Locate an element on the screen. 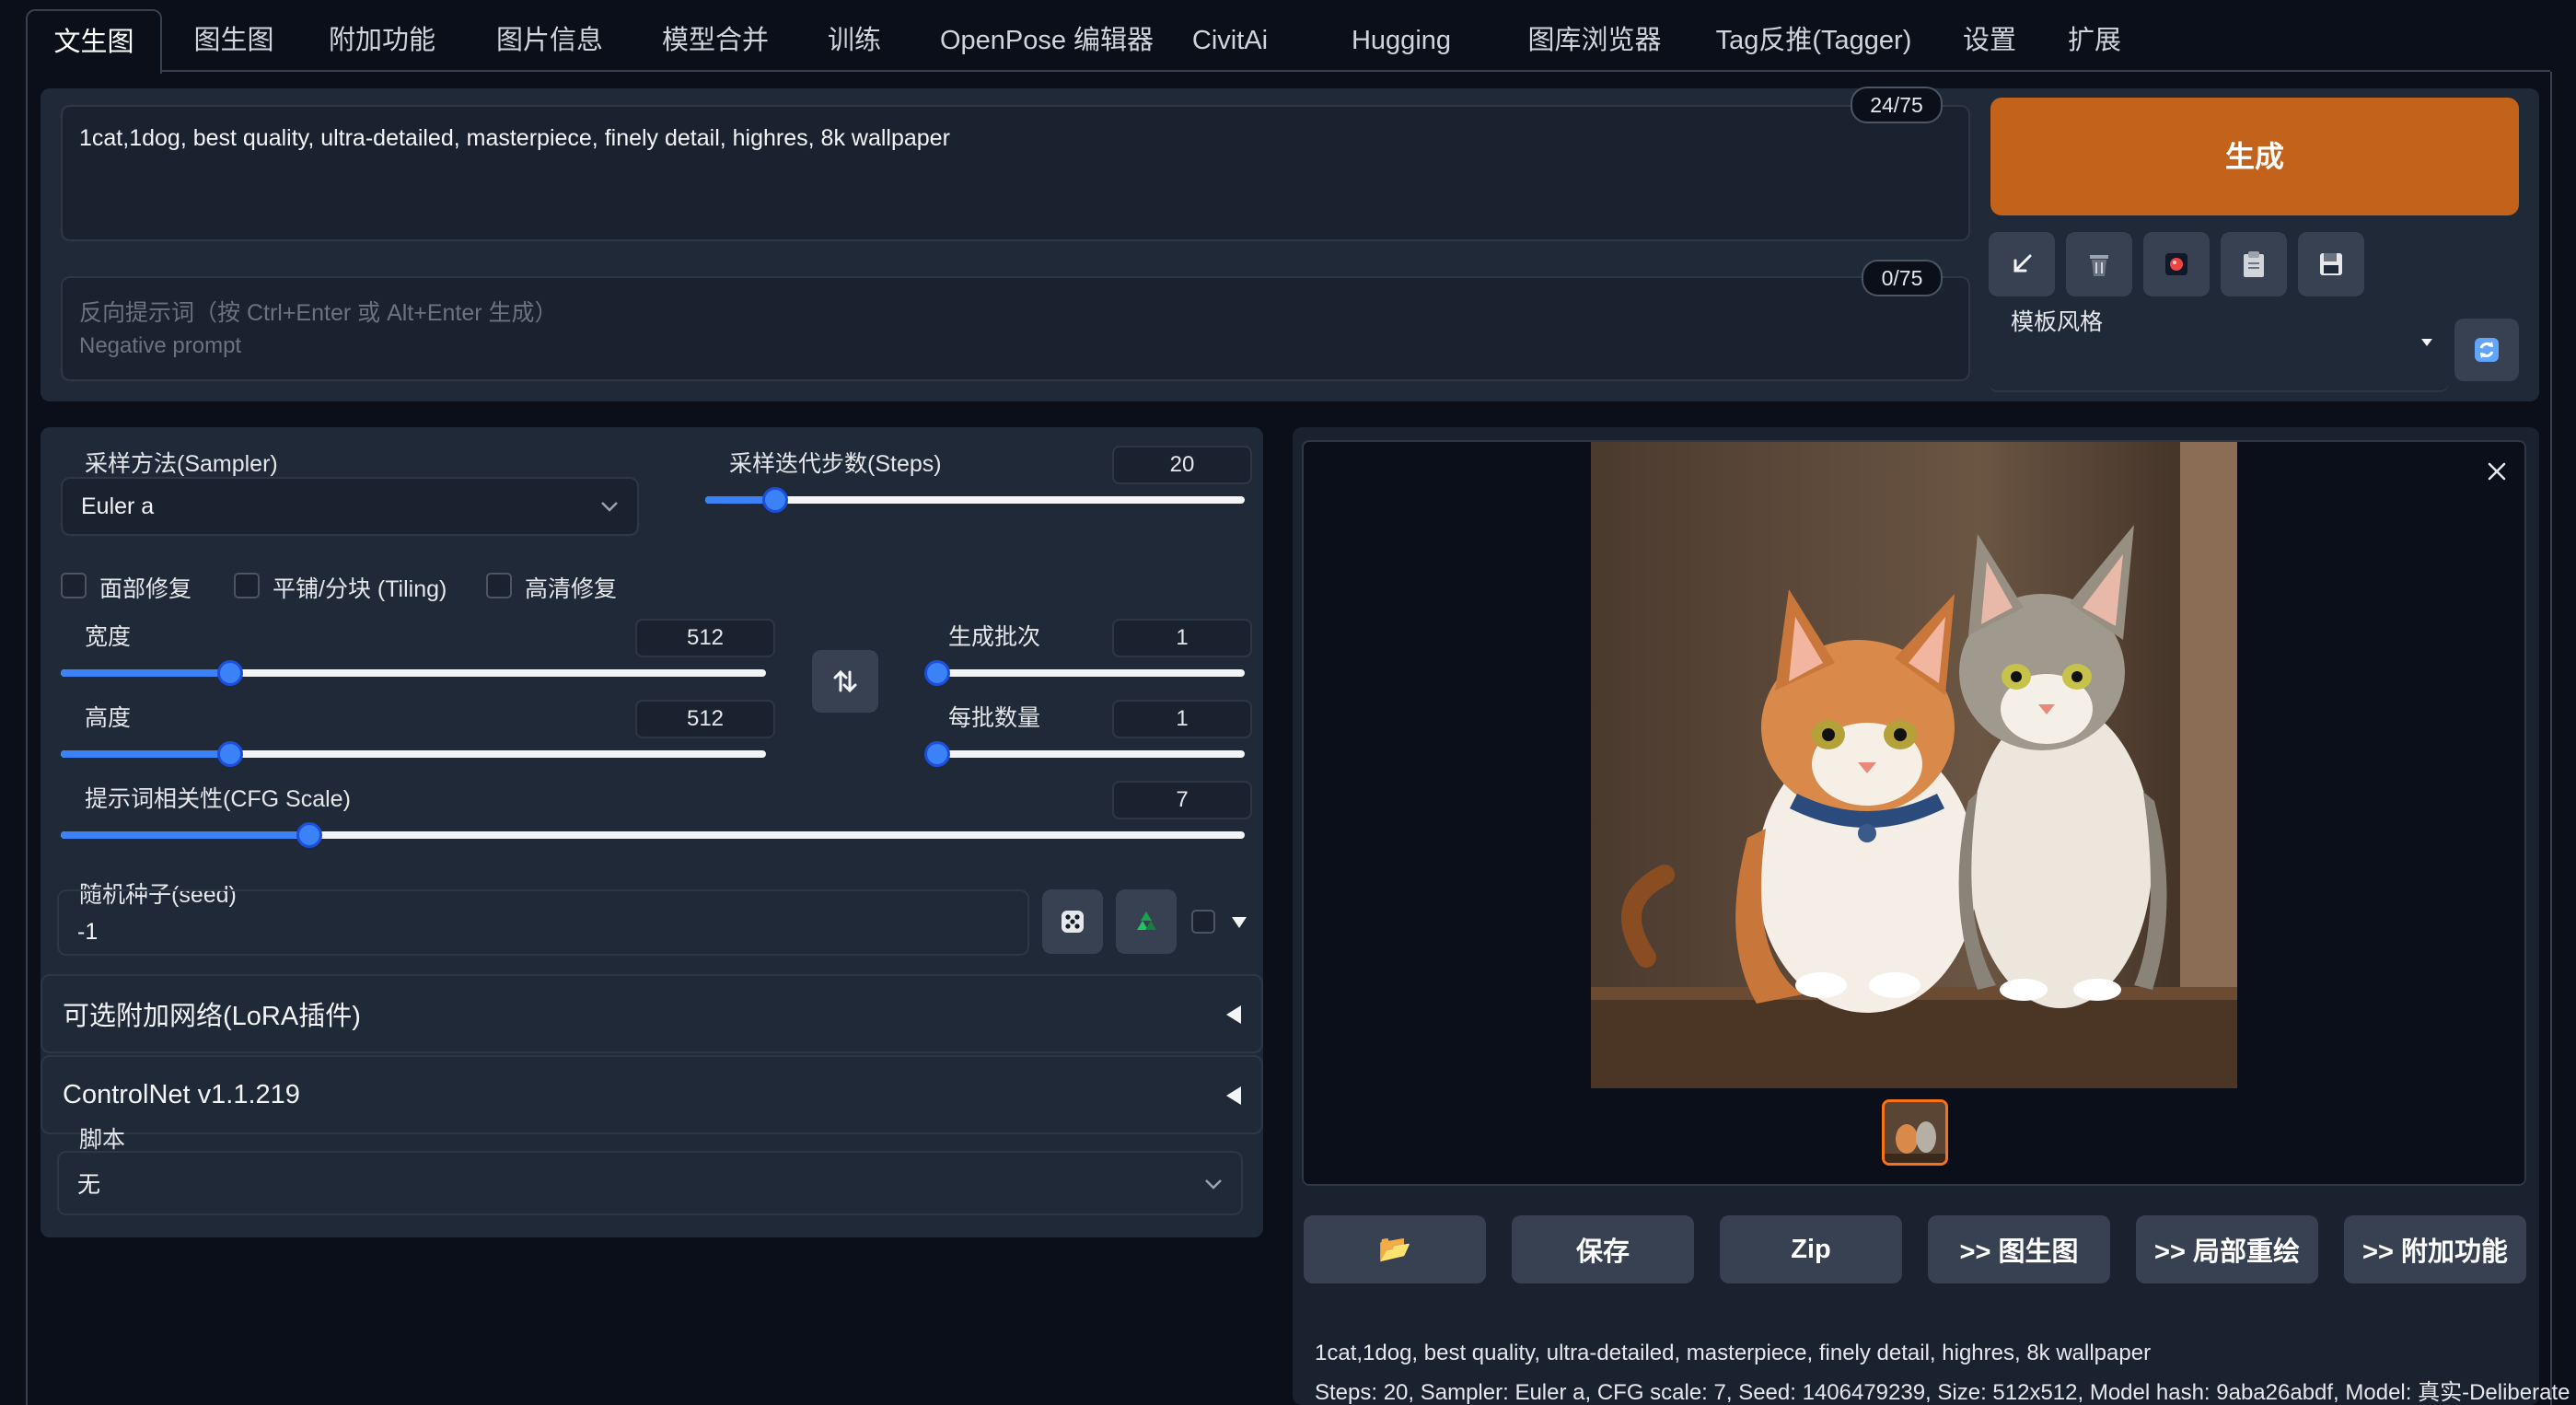 The height and width of the screenshot is (1405, 2576). close-icon is located at coordinates (2497, 471).